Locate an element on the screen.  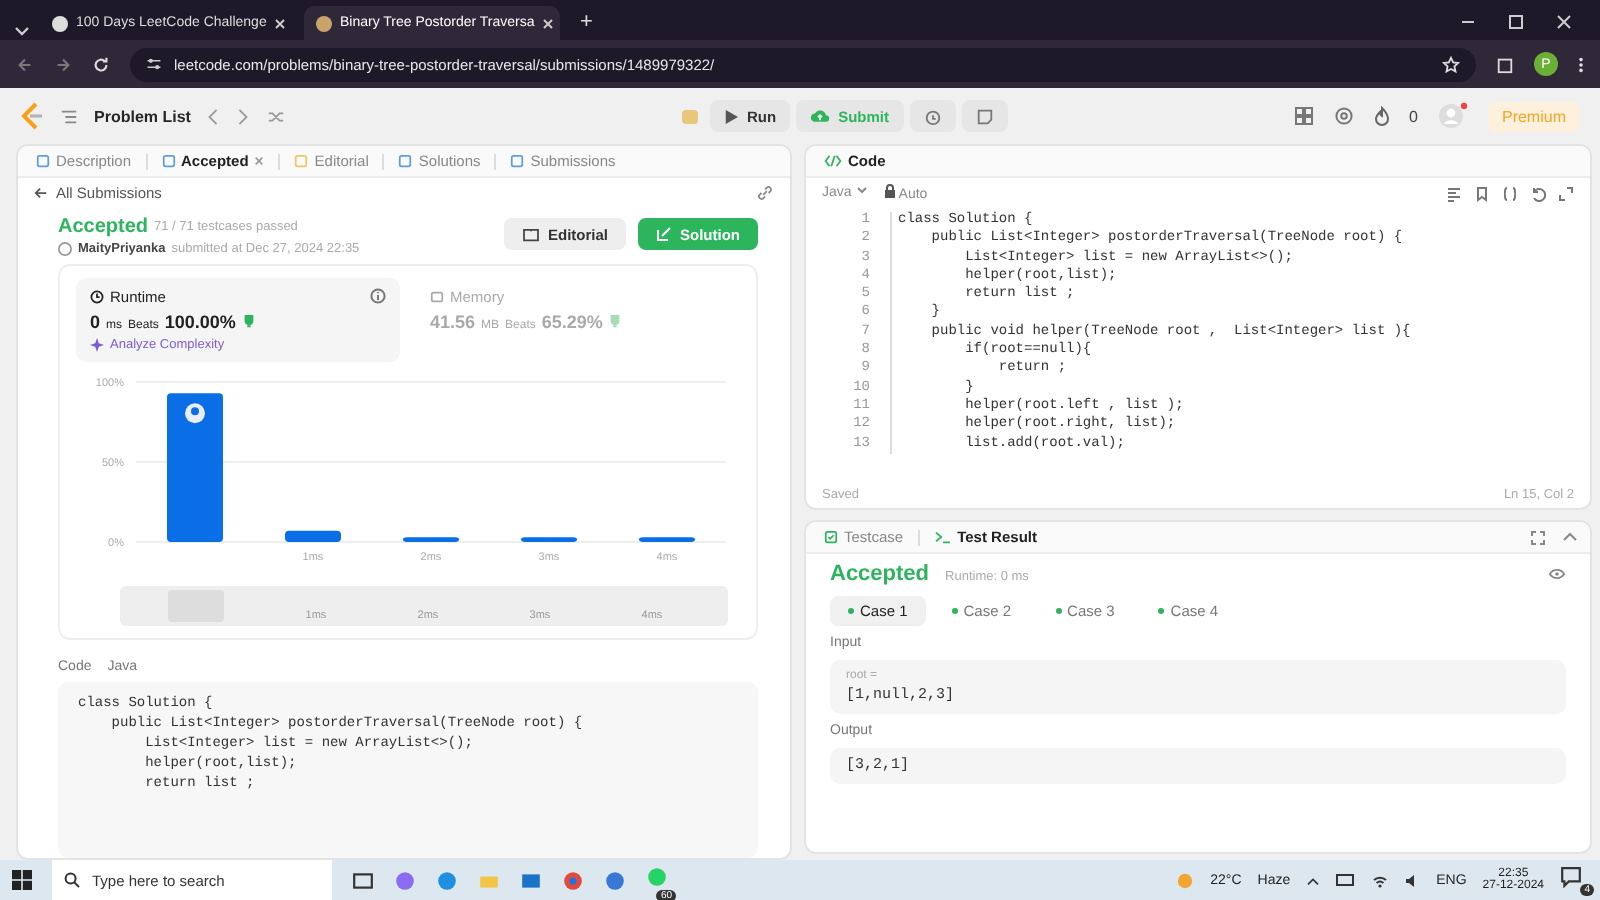
chevron-right-icon is located at coordinates (243, 116).